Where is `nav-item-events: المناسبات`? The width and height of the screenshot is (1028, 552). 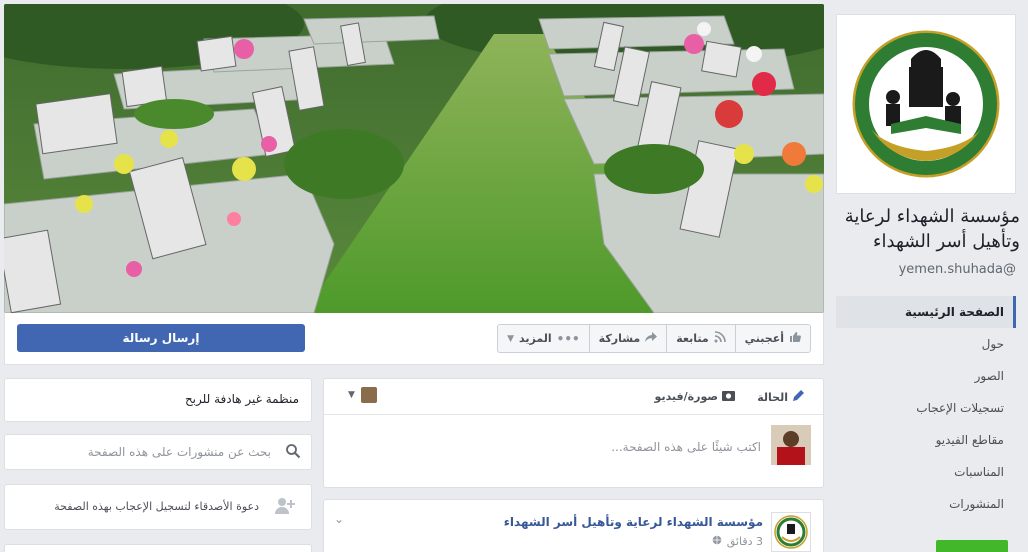 nav-item-events: المناسبات is located at coordinates (926, 472).